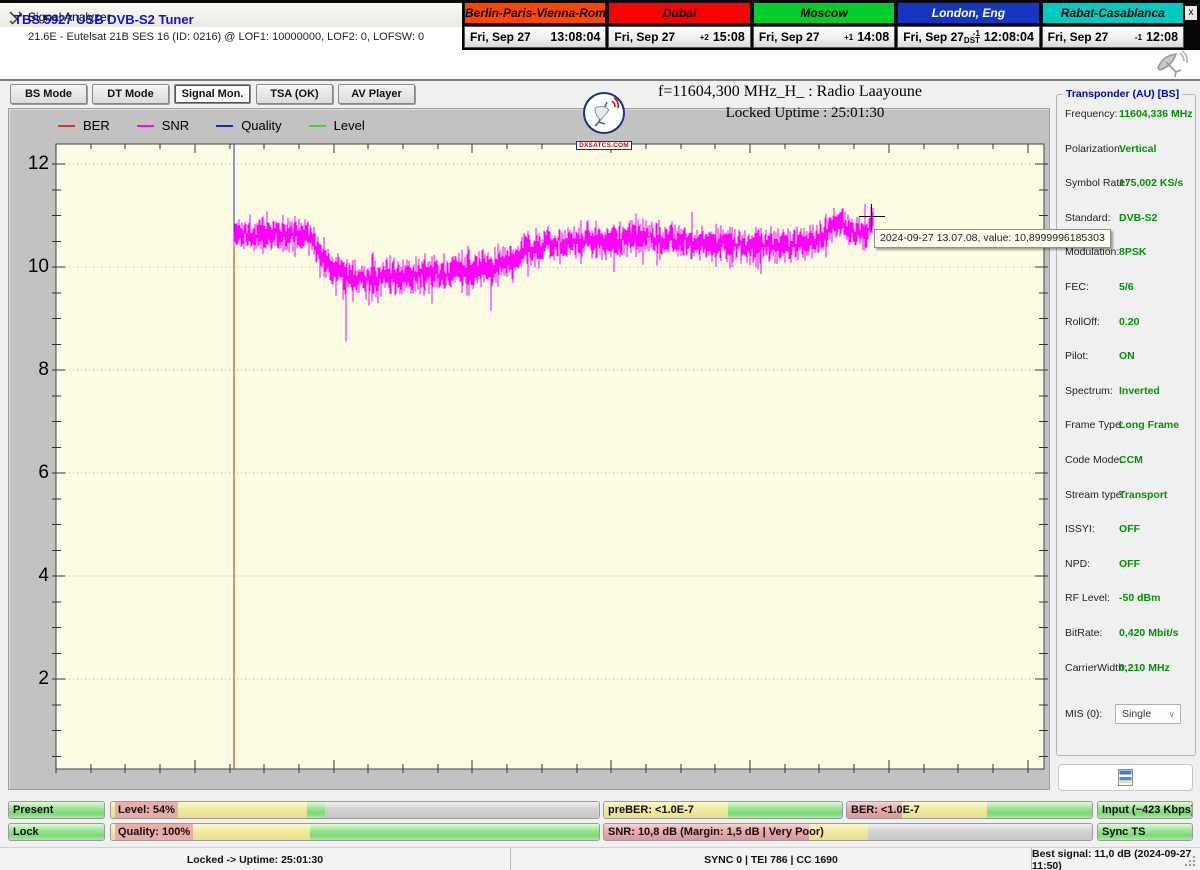  Describe the element at coordinates (162, 125) in the screenshot. I see `legend-item-snr: SNR` at that location.